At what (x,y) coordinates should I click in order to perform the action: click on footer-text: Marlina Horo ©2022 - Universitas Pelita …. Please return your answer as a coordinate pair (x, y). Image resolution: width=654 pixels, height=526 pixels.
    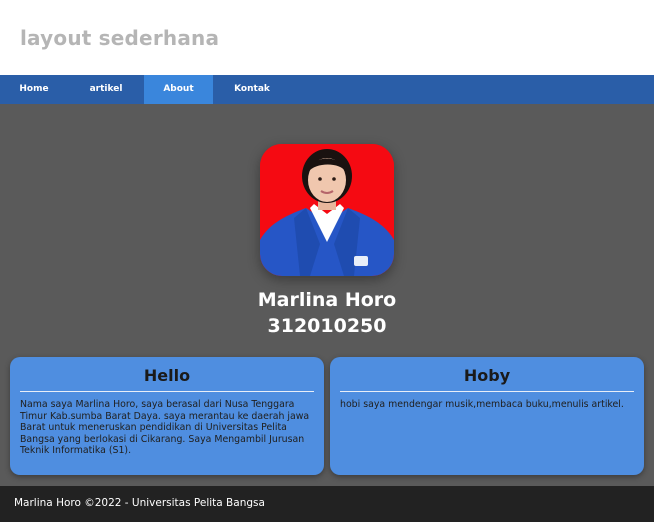
    Looking at the image, I should click on (139, 503).